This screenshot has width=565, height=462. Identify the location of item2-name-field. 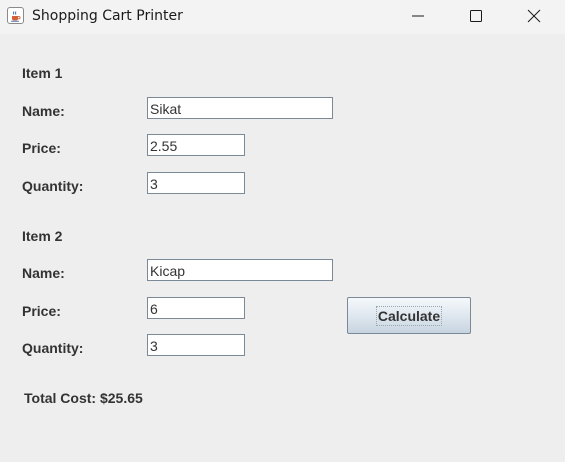
(240, 270).